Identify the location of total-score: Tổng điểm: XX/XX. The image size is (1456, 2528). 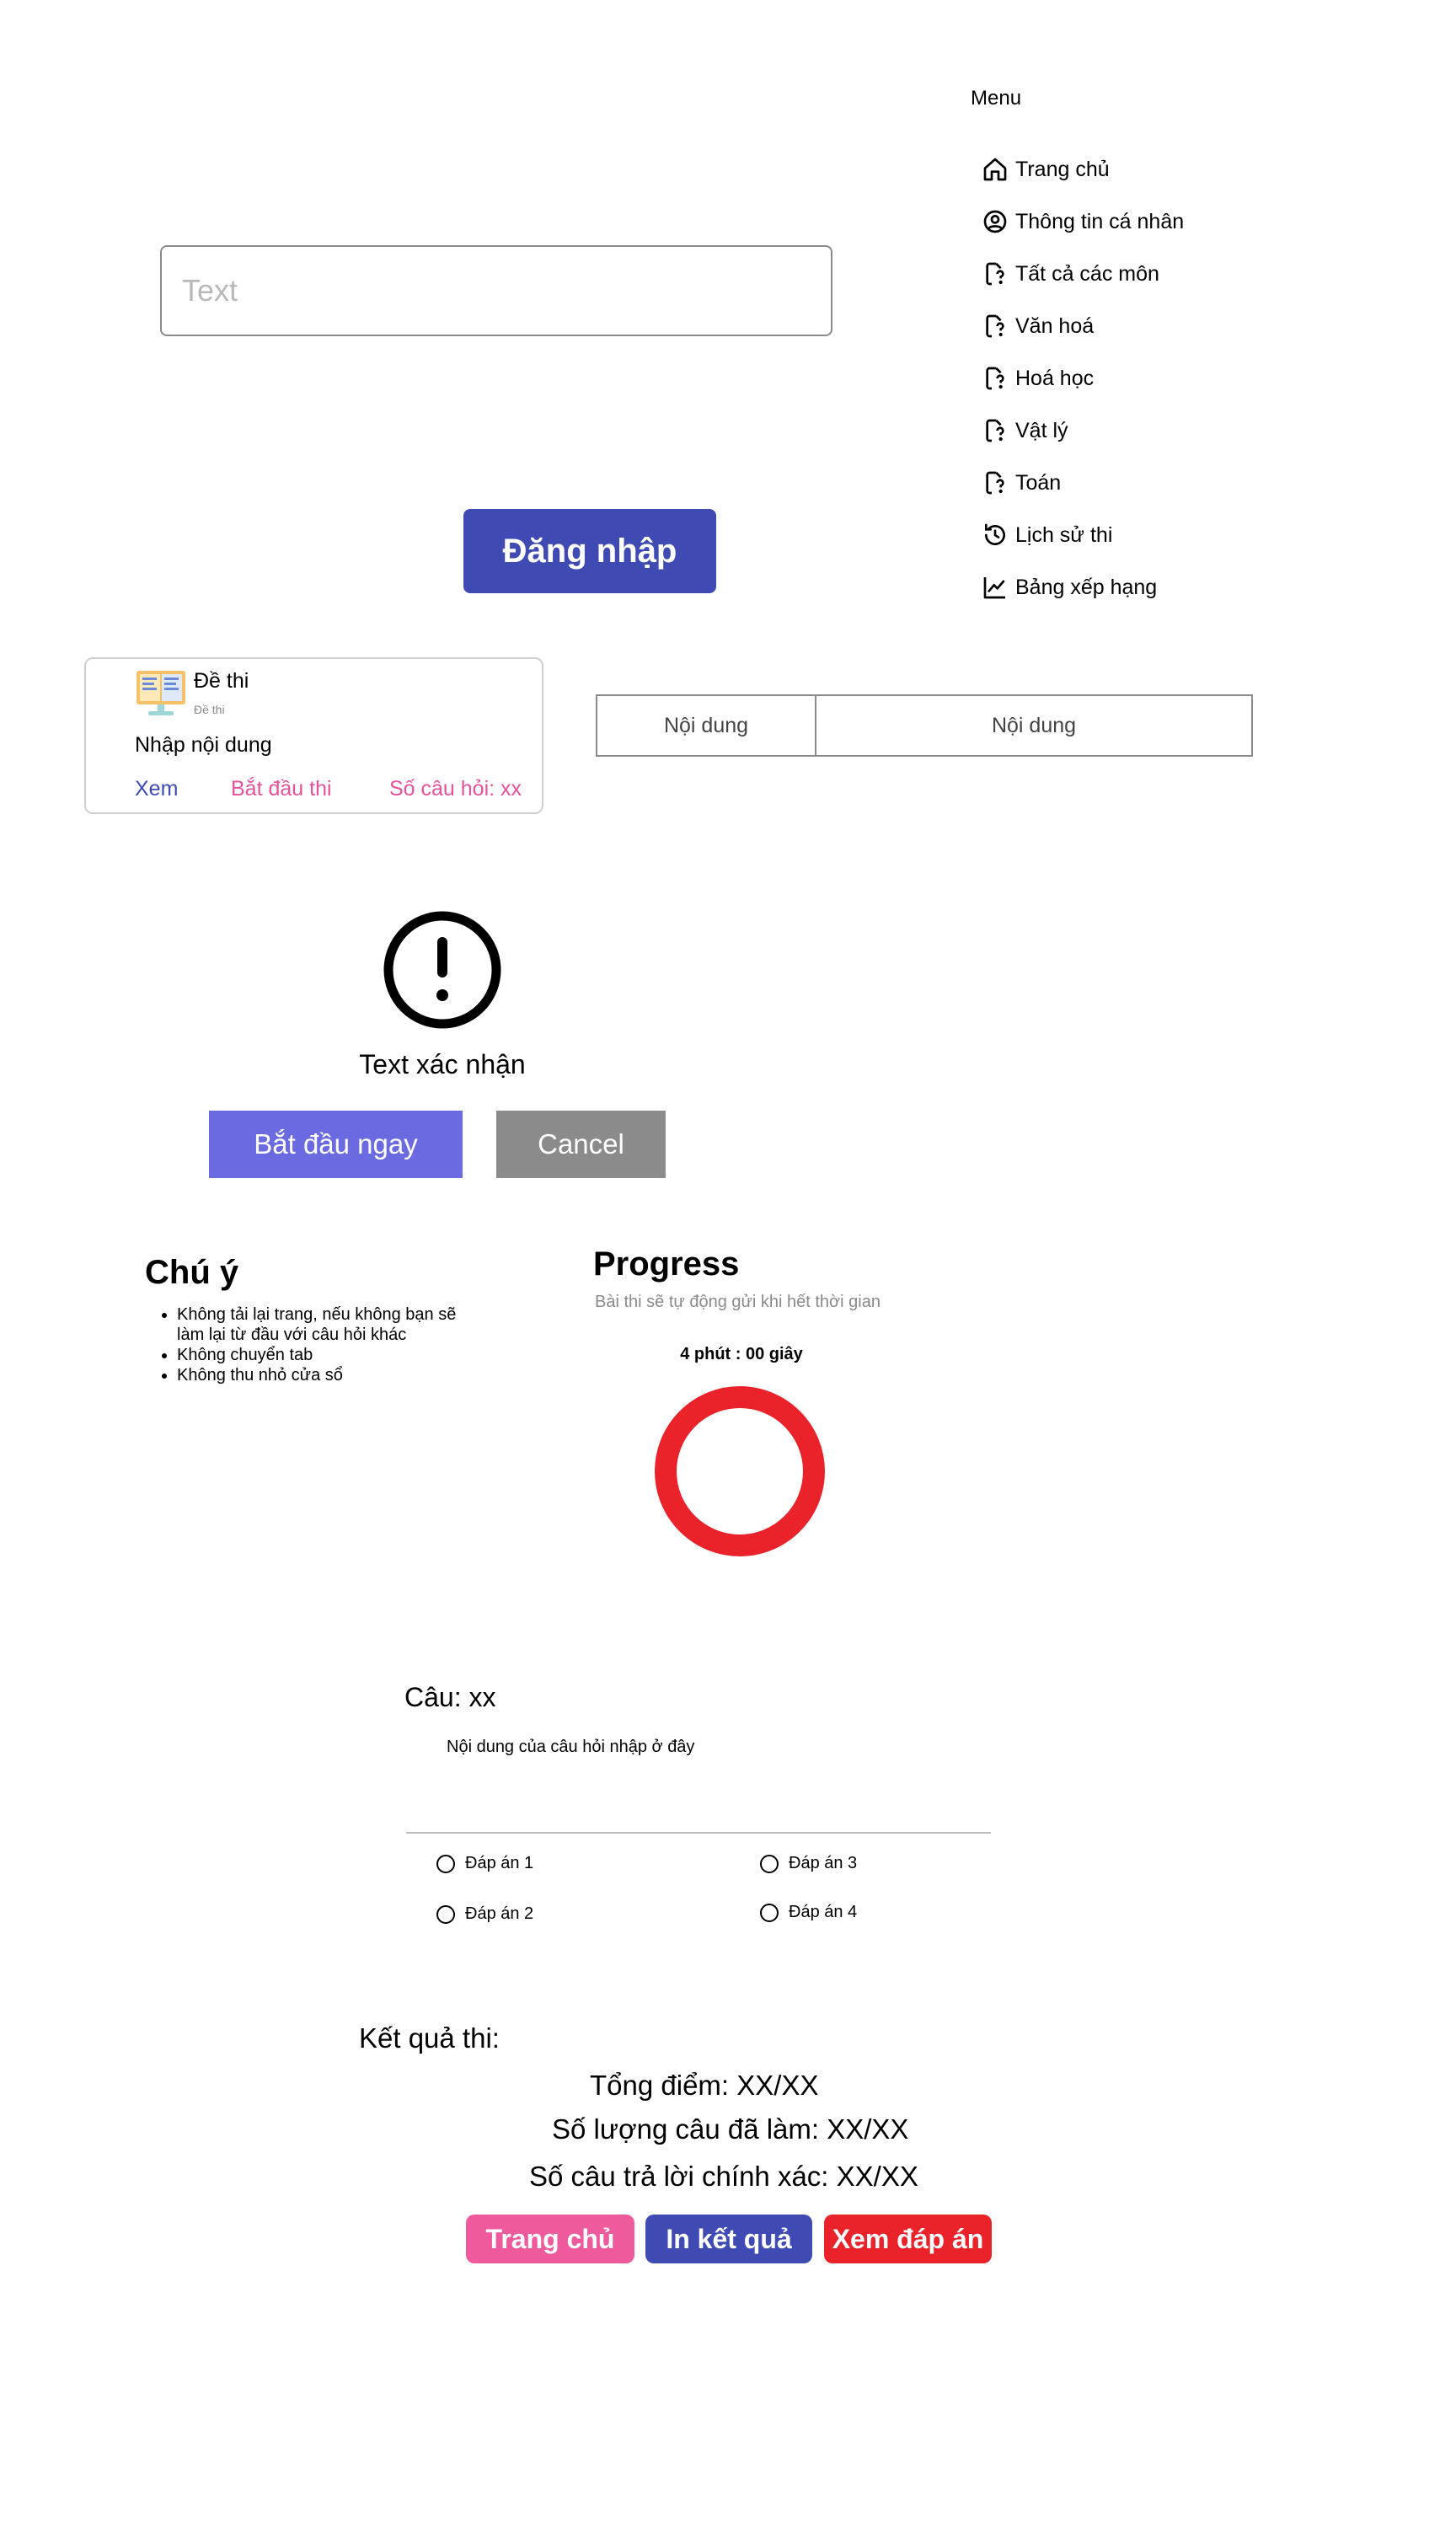
(704, 2086).